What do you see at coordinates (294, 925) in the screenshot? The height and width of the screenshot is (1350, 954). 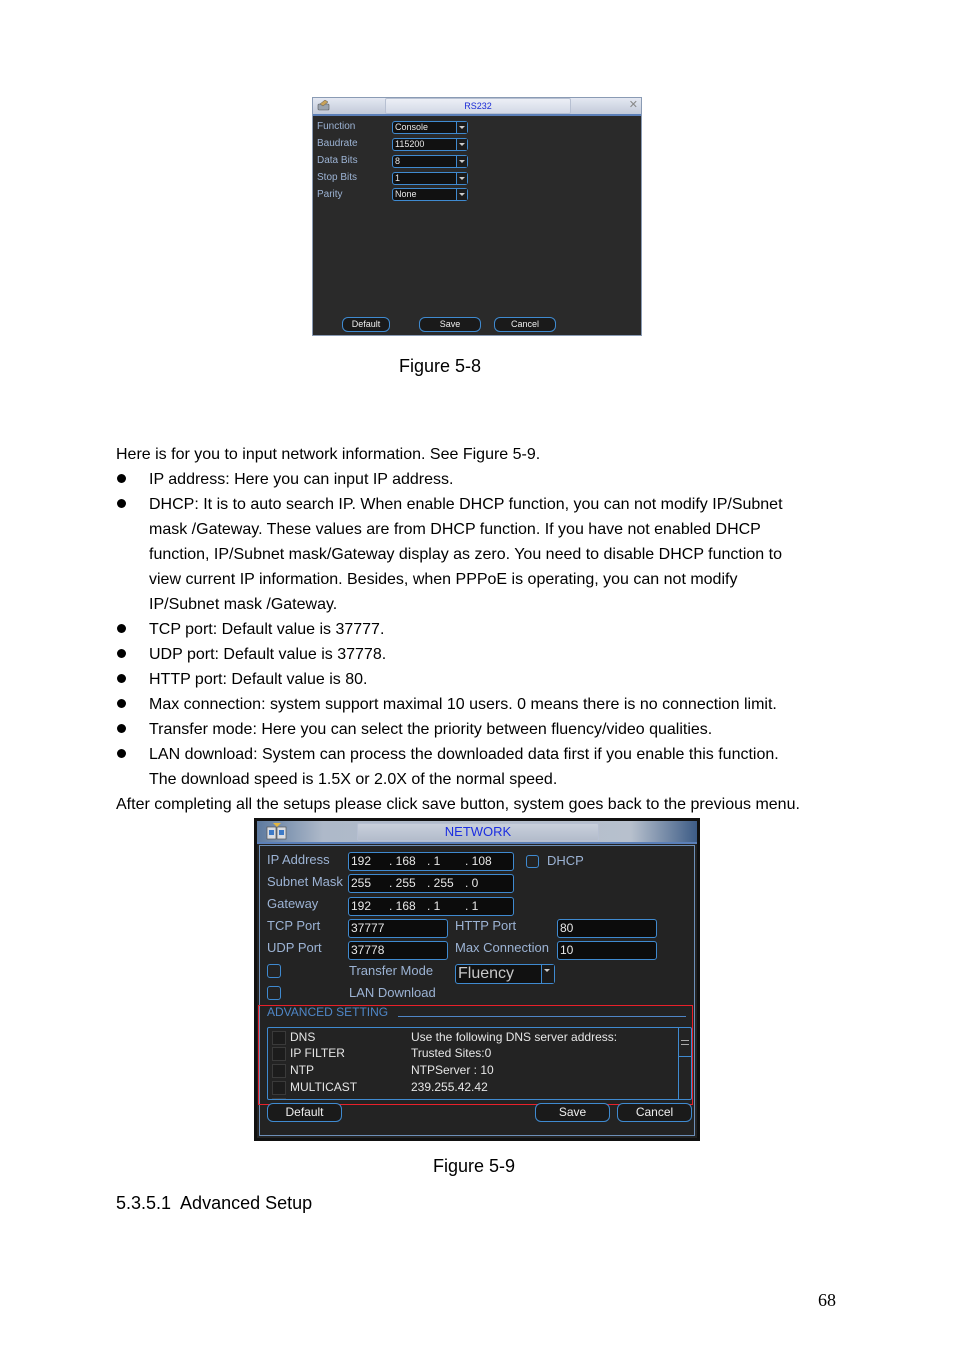 I see `tcp-port-label: TCP Port` at bounding box center [294, 925].